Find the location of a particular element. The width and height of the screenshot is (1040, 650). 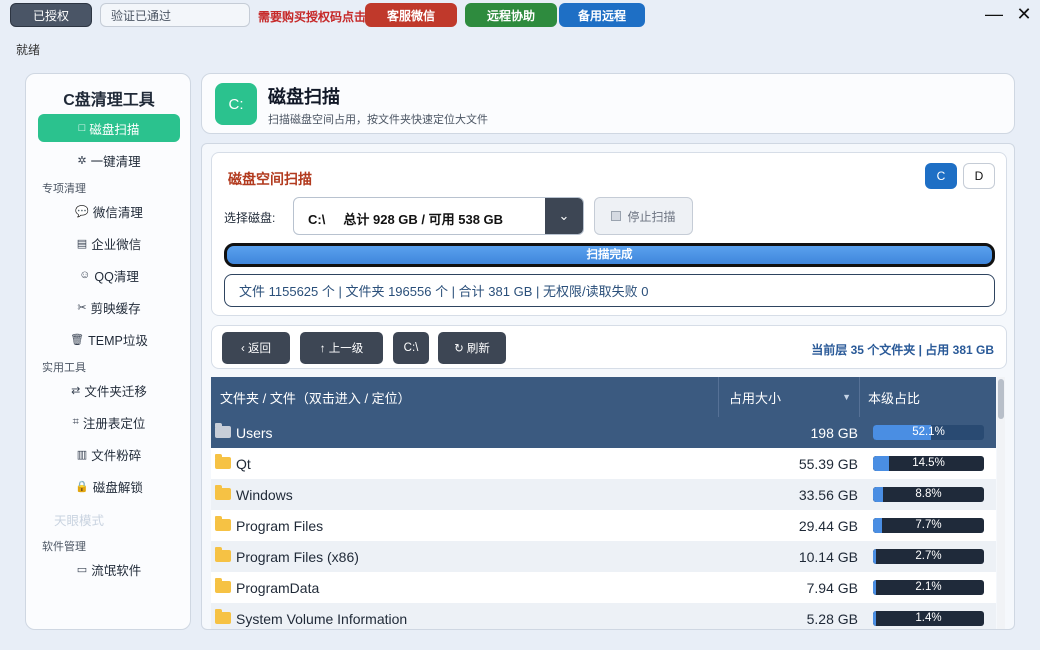

row-pct-bar: 14.5% is located at coordinates (928, 463).